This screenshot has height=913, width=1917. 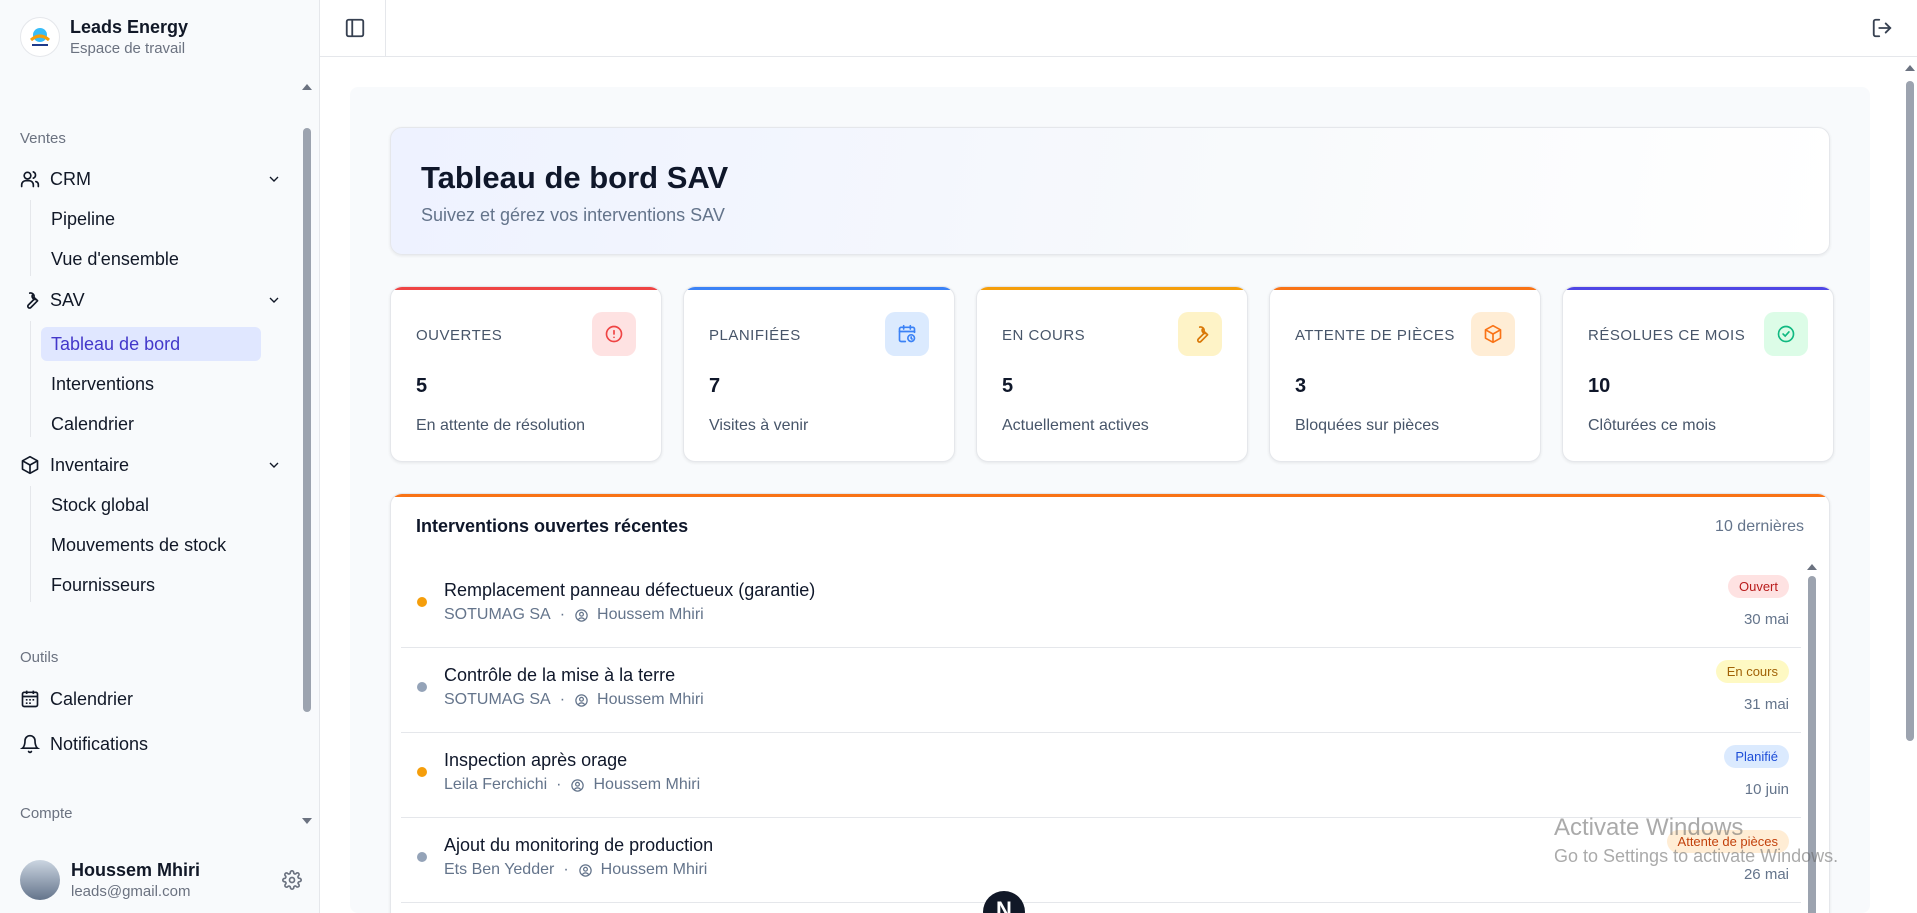 What do you see at coordinates (40, 880) in the screenshot?
I see `avatar` at bounding box center [40, 880].